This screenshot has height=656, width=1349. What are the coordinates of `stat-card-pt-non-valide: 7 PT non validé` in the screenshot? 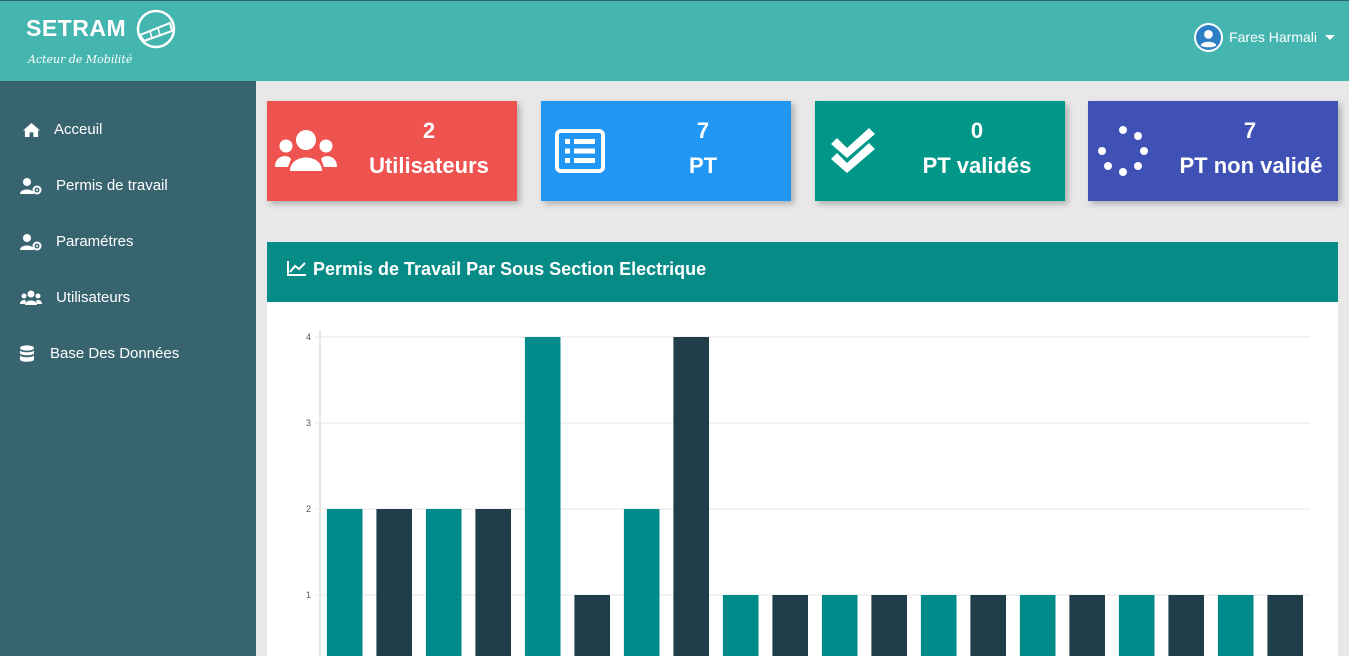 It's located at (1213, 151).